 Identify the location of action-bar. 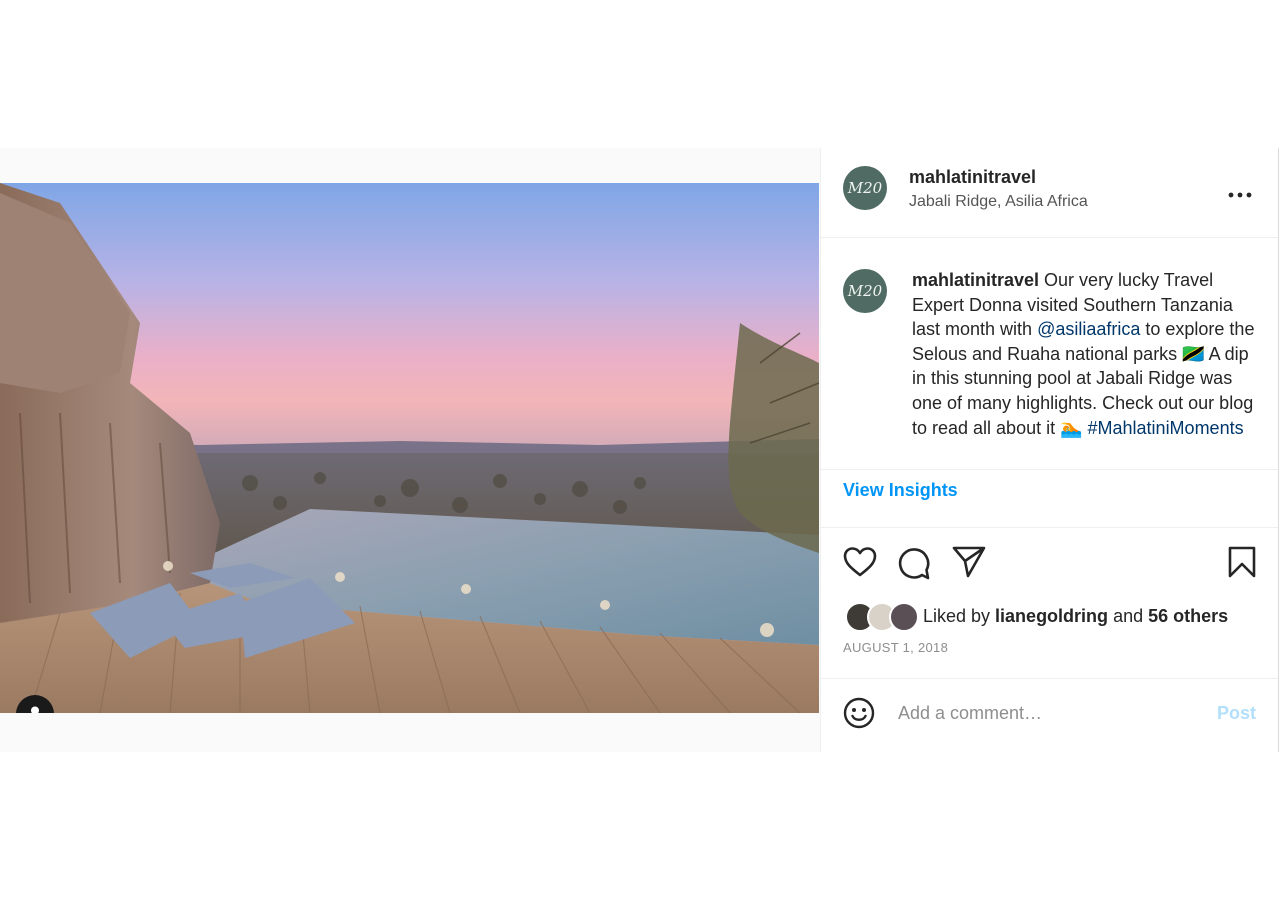
(1049, 564).